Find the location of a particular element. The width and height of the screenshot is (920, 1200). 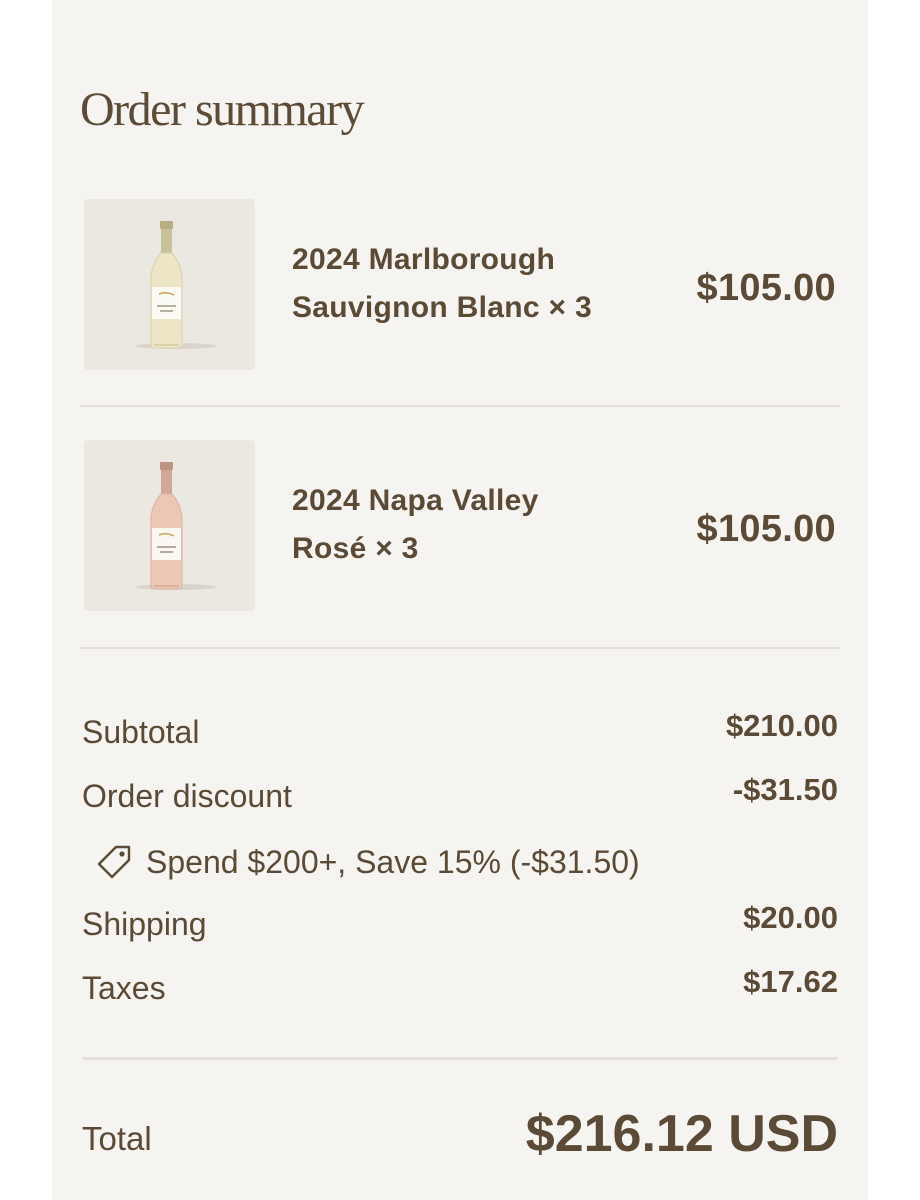

shipping-label: Shipping is located at coordinates (144, 924).